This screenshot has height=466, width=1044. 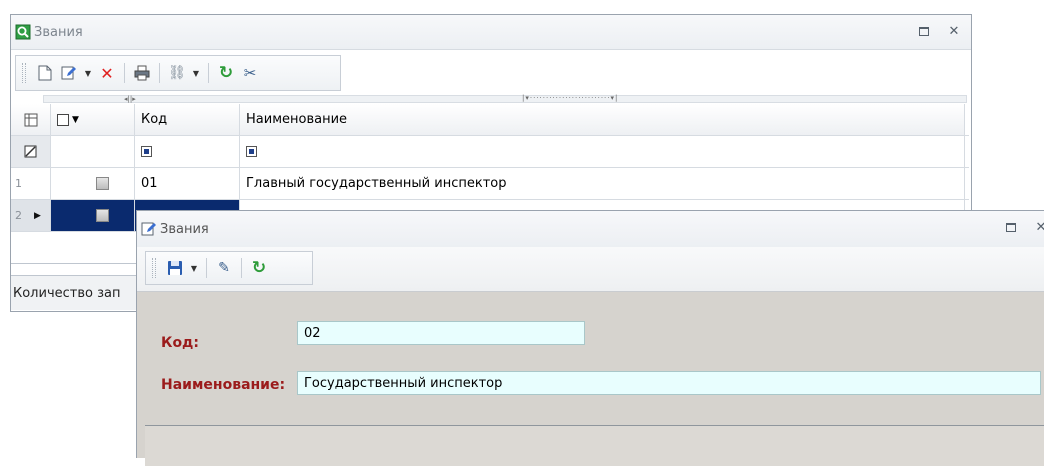 What do you see at coordinates (75, 119) in the screenshot?
I see `chevron-down-icon: ▼` at bounding box center [75, 119].